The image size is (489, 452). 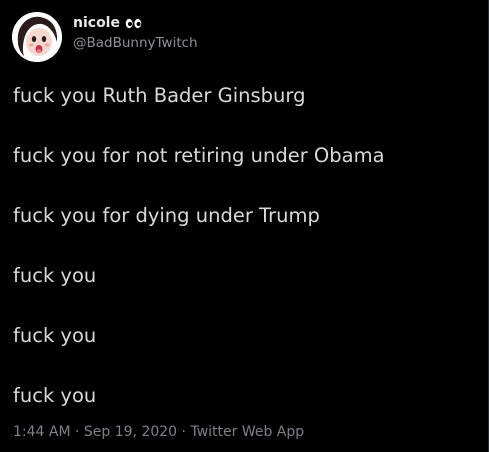 I want to click on user-handle: @BadBunnyTwitch, so click(x=135, y=43).